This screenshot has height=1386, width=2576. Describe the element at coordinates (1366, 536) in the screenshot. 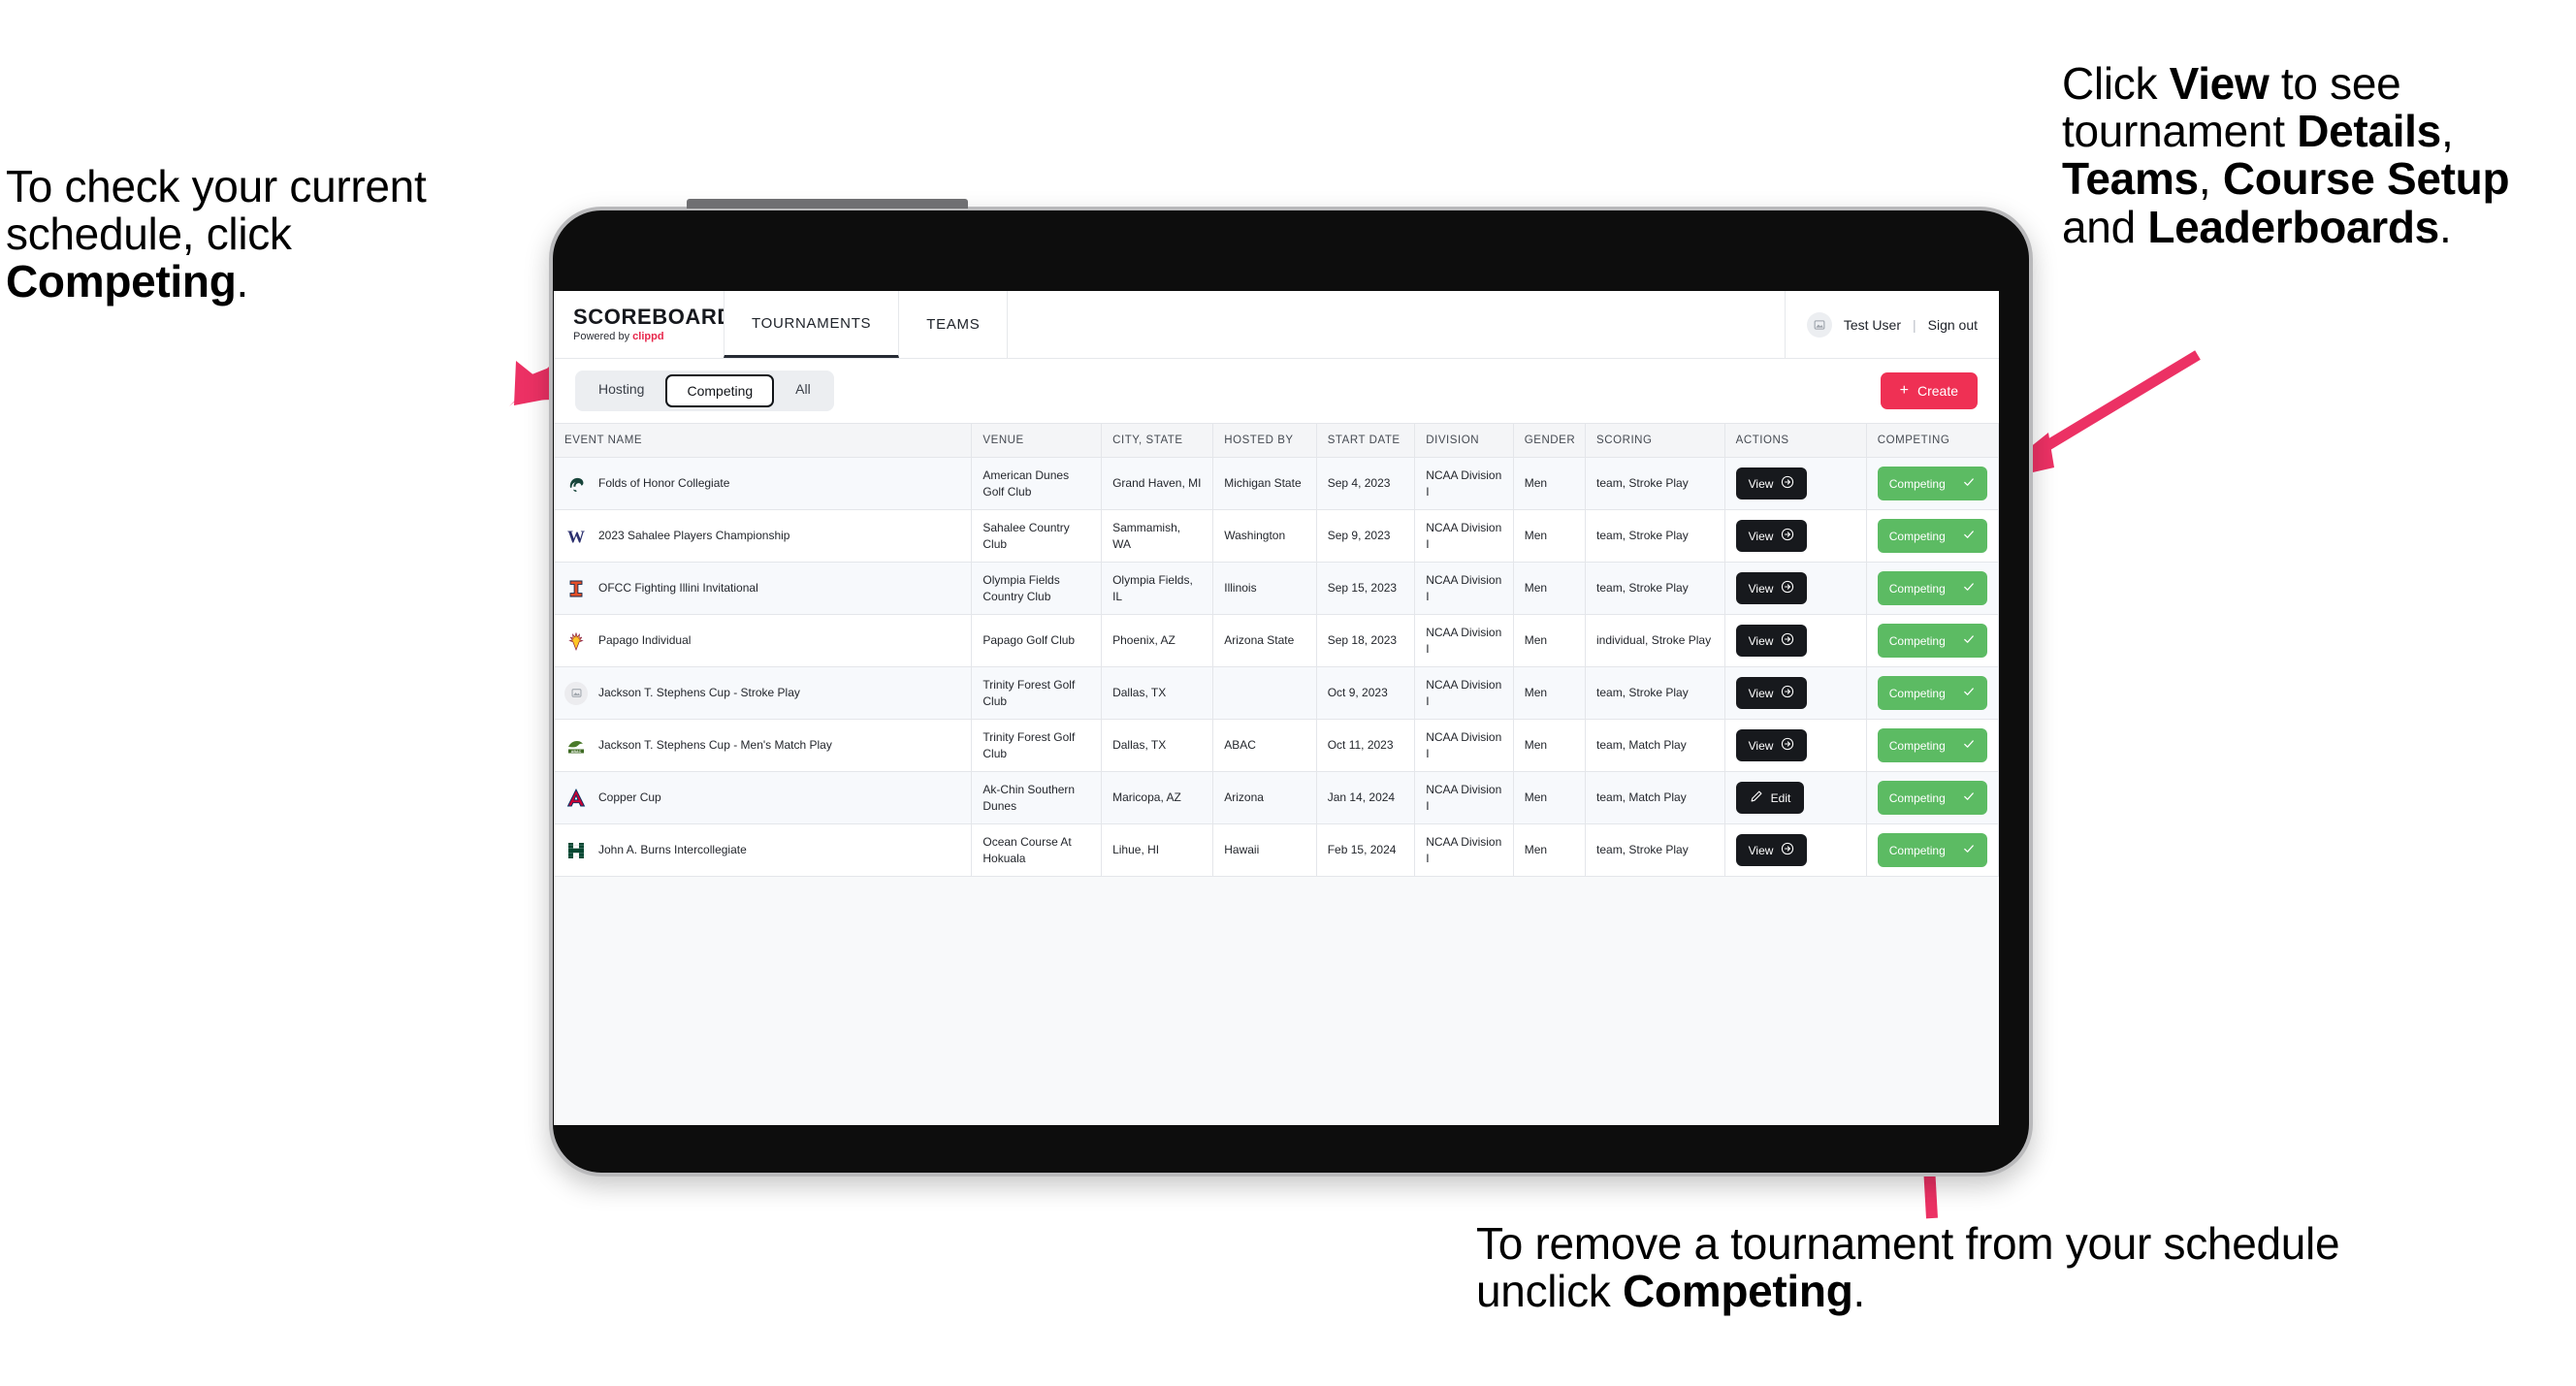

I see `cell-start-date: Sep 9, 2023` at that location.